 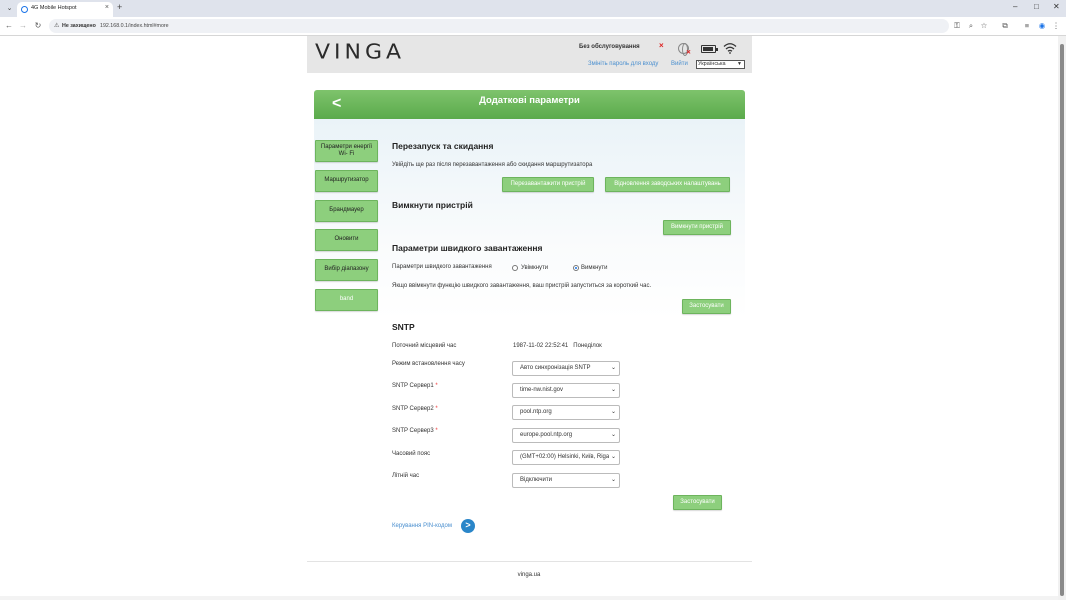 I want to click on timezone-label: Часовий пояс, so click(x=411, y=454).